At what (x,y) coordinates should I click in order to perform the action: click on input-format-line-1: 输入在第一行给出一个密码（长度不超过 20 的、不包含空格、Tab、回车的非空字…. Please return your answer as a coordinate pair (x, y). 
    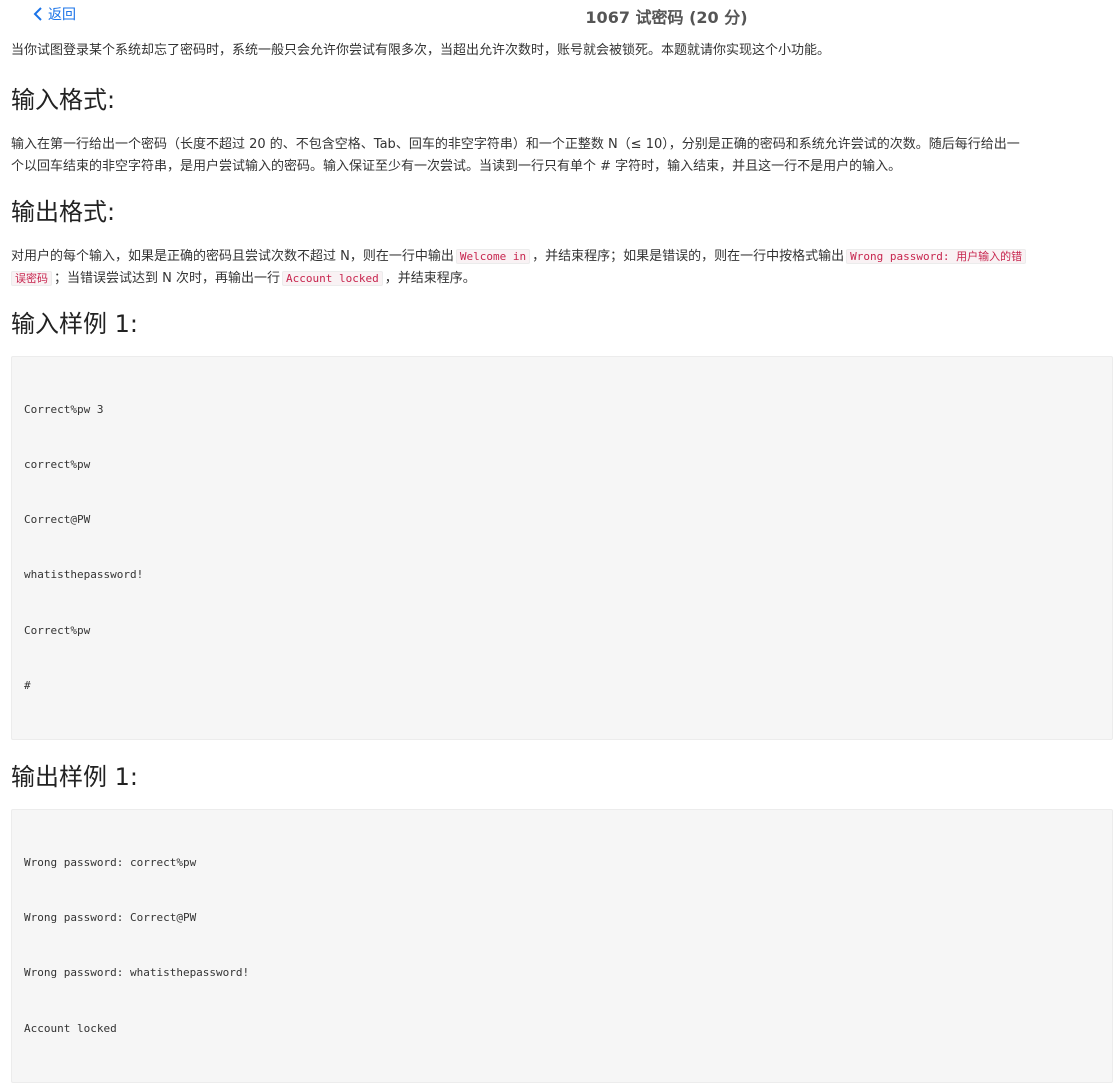
    Looking at the image, I should click on (515, 144).